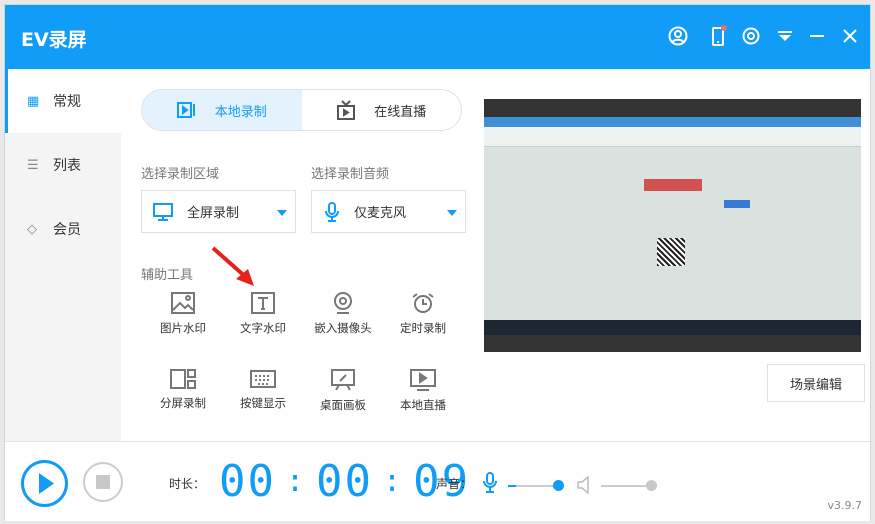 This screenshot has width=875, height=524. I want to click on duration-label: 时长：, so click(187, 484).